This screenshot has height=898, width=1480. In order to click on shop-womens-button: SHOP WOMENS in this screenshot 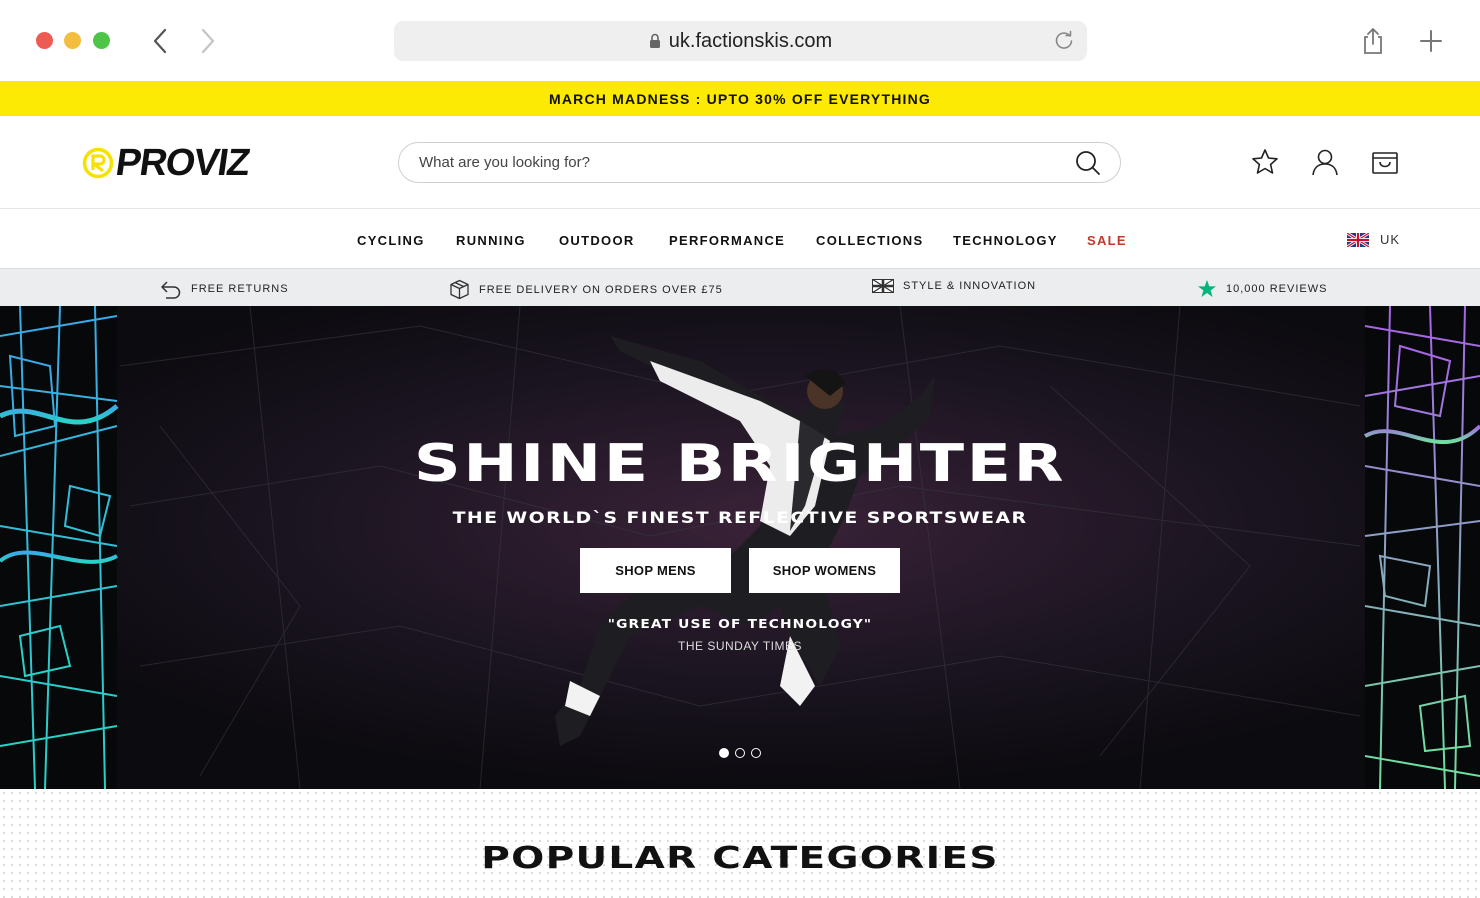, I will do `click(824, 570)`.